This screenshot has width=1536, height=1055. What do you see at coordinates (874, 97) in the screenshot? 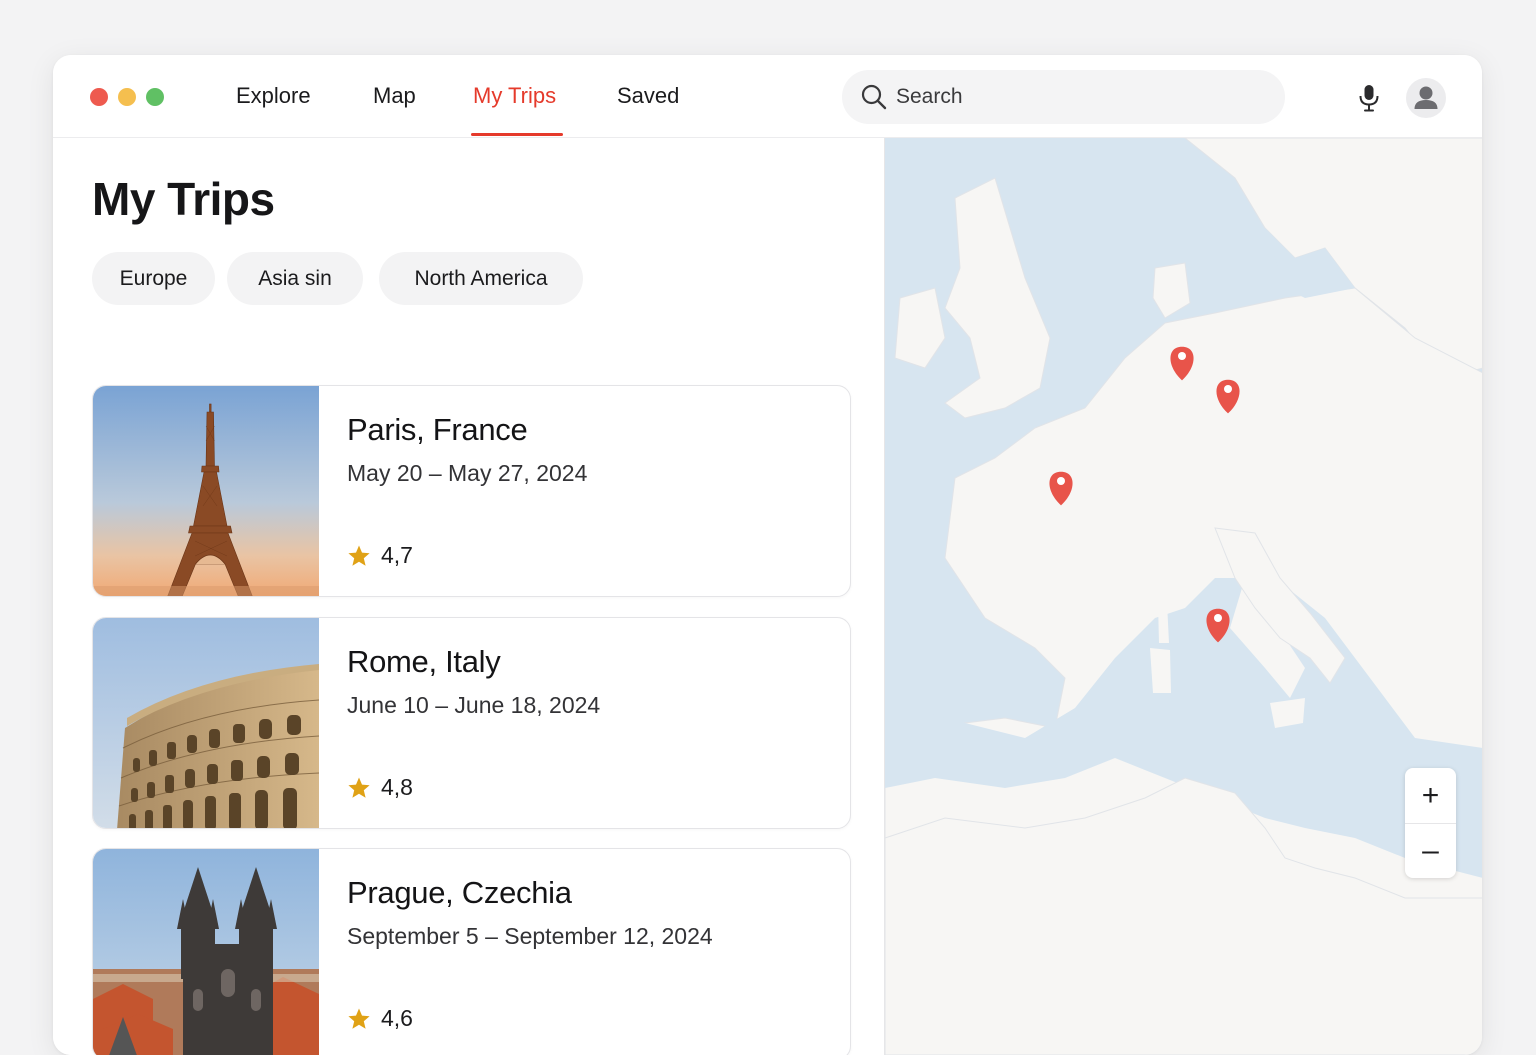
I see `search-icon` at bounding box center [874, 97].